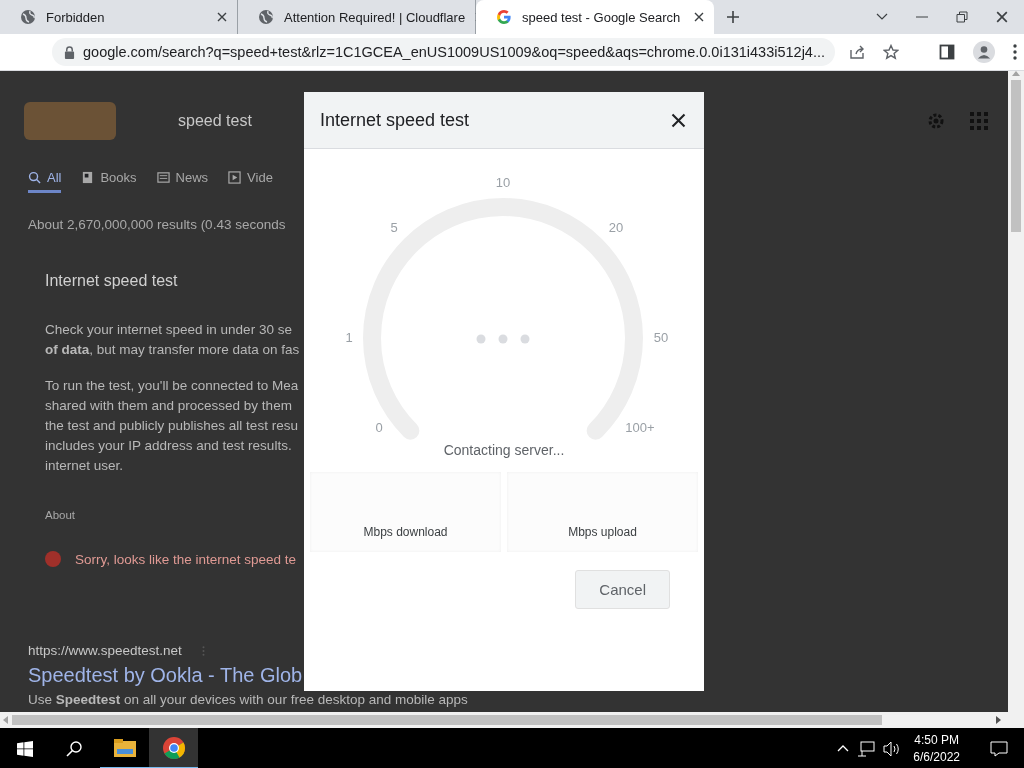 The height and width of the screenshot is (768, 1024). I want to click on clock-date: 6/6/2022, so click(936, 757).